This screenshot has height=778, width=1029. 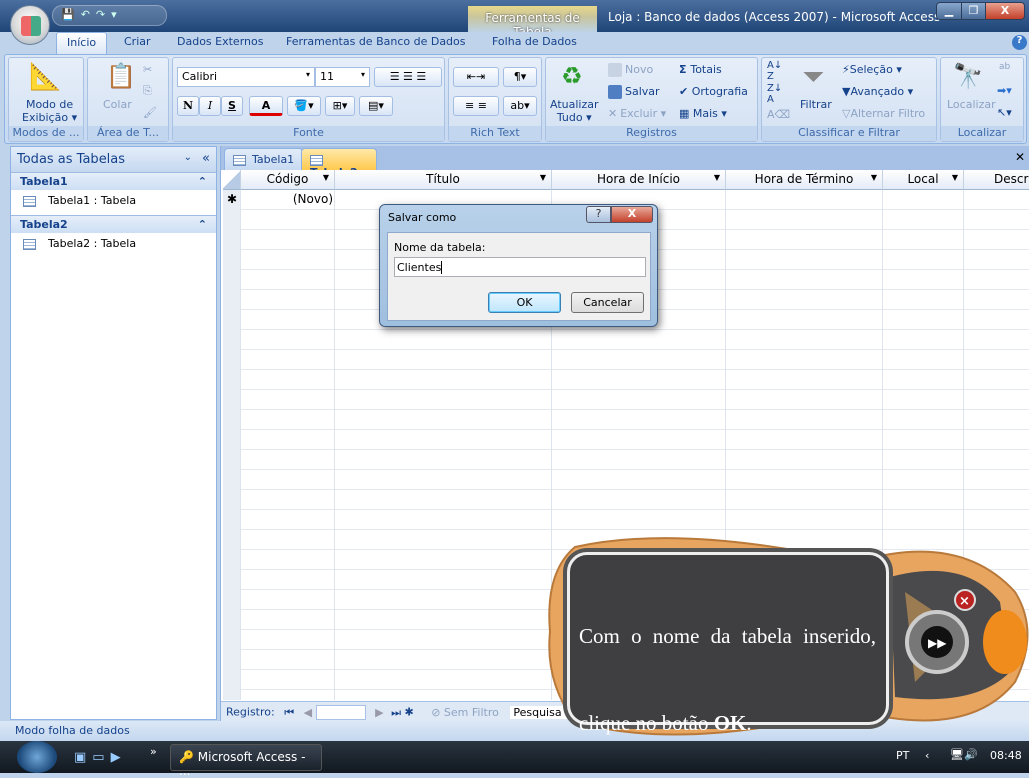 What do you see at coordinates (632, 214) in the screenshot?
I see `dialog-close-button: X` at bounding box center [632, 214].